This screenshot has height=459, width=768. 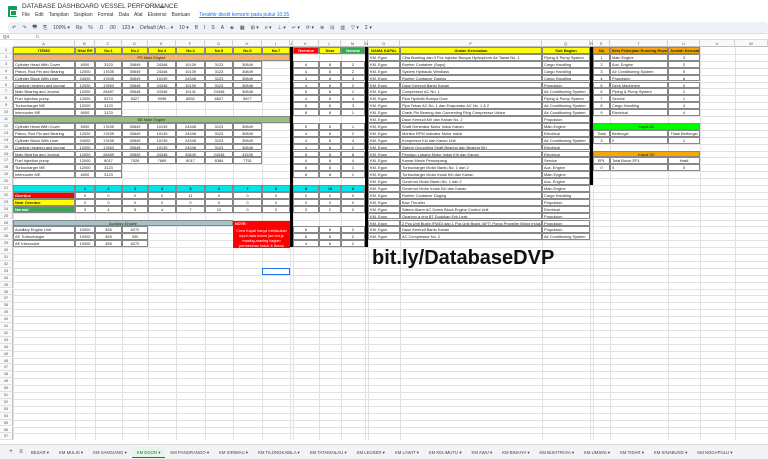 I want to click on cell-p5: Roeher Container Daging, so click(x=471, y=78).